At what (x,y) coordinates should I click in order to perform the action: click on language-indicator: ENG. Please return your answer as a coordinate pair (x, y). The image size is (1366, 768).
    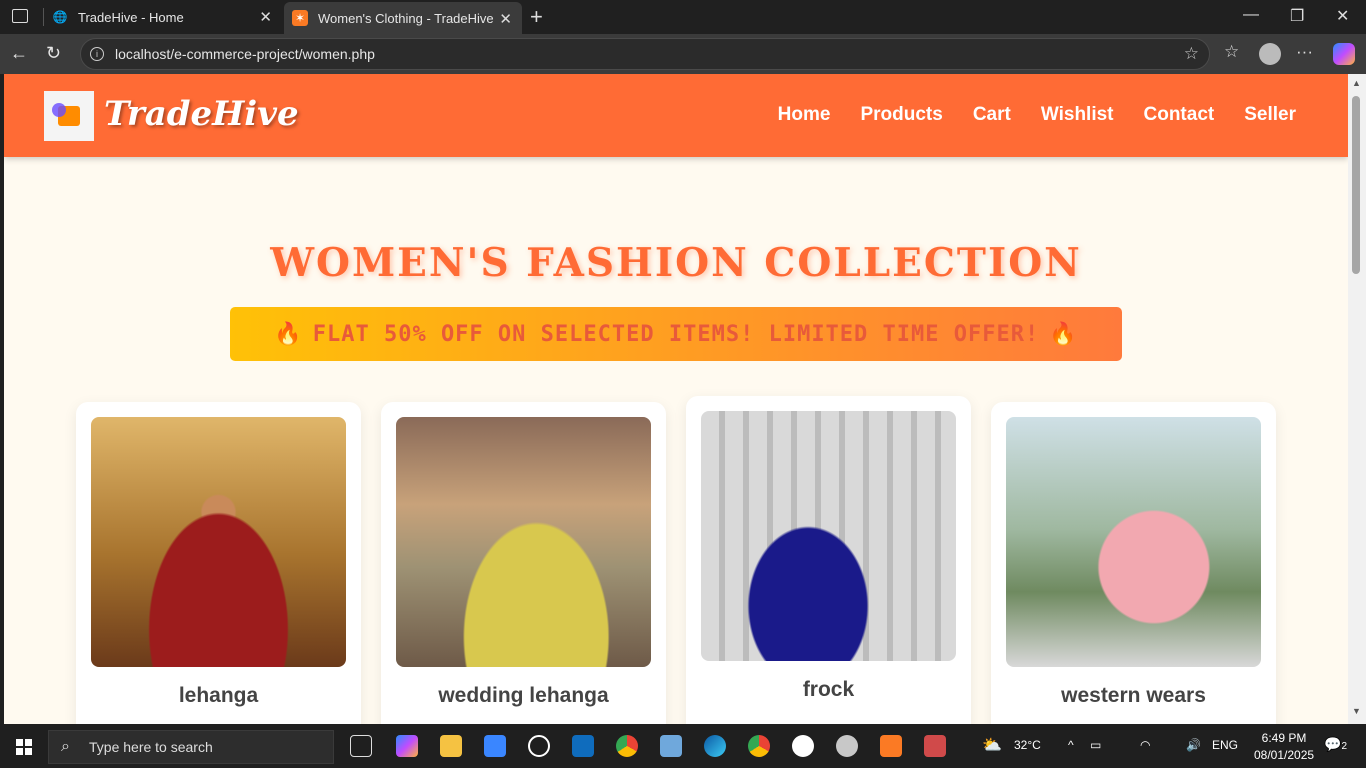
    Looking at the image, I should click on (1225, 745).